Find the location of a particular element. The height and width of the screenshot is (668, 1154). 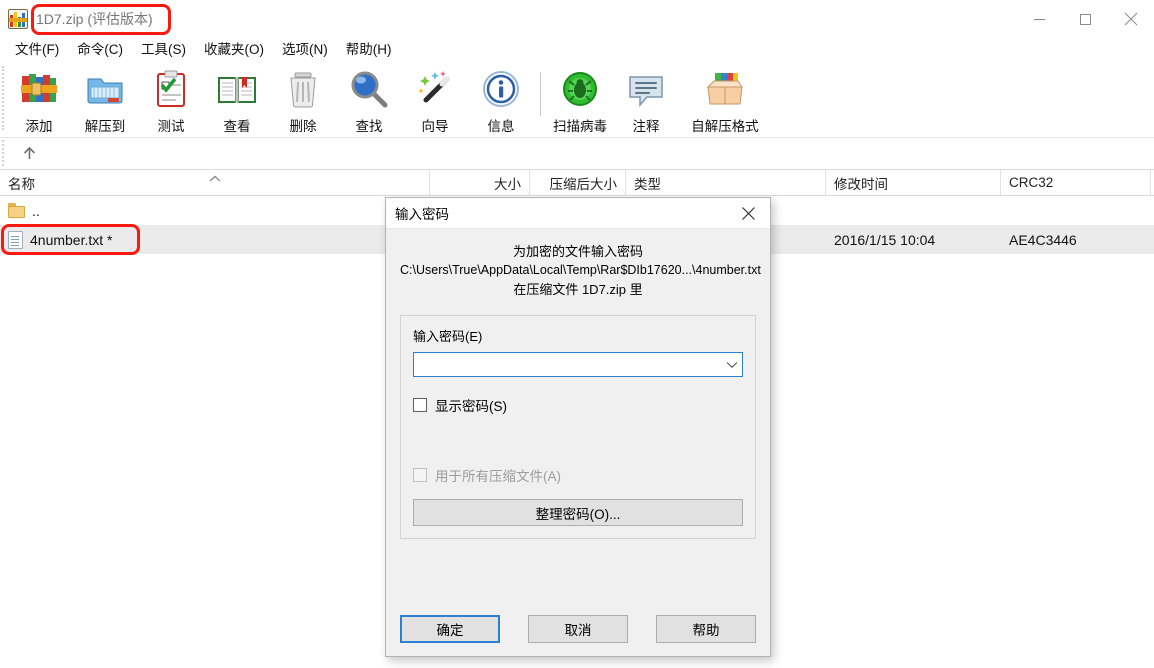

window-controls is located at coordinates (1085, 19).